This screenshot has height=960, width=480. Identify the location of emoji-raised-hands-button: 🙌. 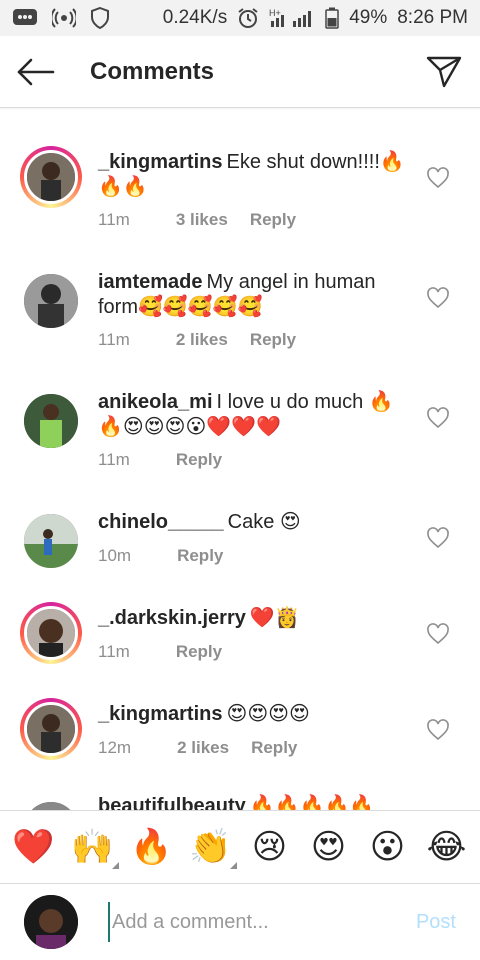
(94, 847).